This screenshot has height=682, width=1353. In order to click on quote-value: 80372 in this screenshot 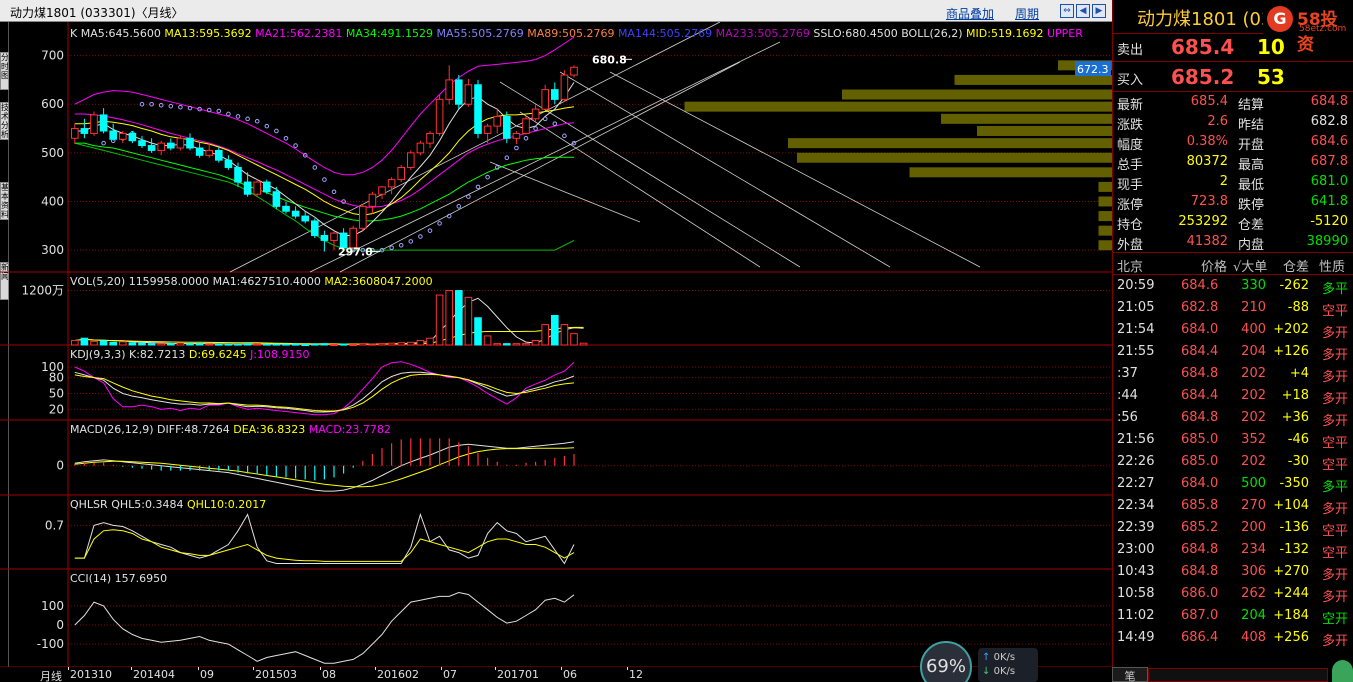, I will do `click(1207, 161)`.